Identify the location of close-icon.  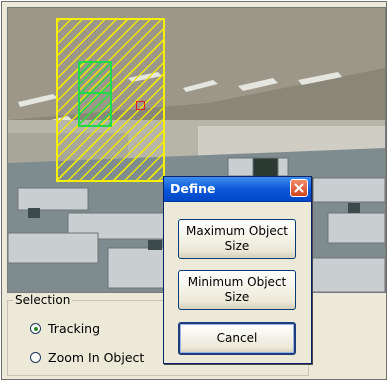
(299, 188).